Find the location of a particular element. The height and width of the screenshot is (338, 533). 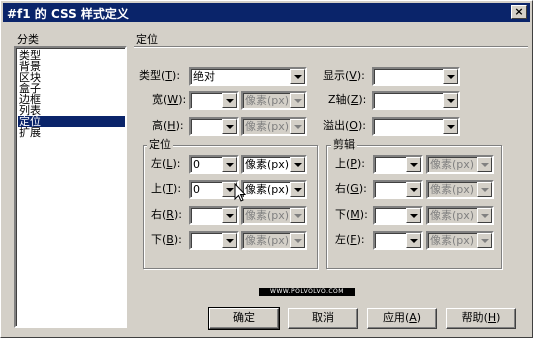

display-select is located at coordinates (416, 76).